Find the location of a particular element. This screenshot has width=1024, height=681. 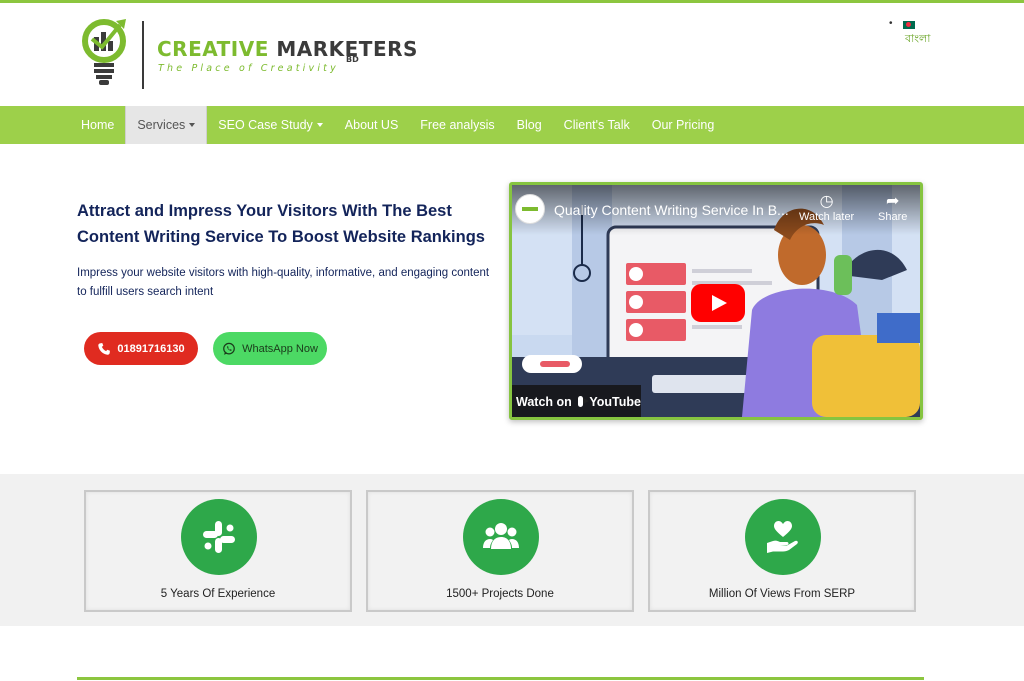

nav-item-label: About US is located at coordinates (371, 125).